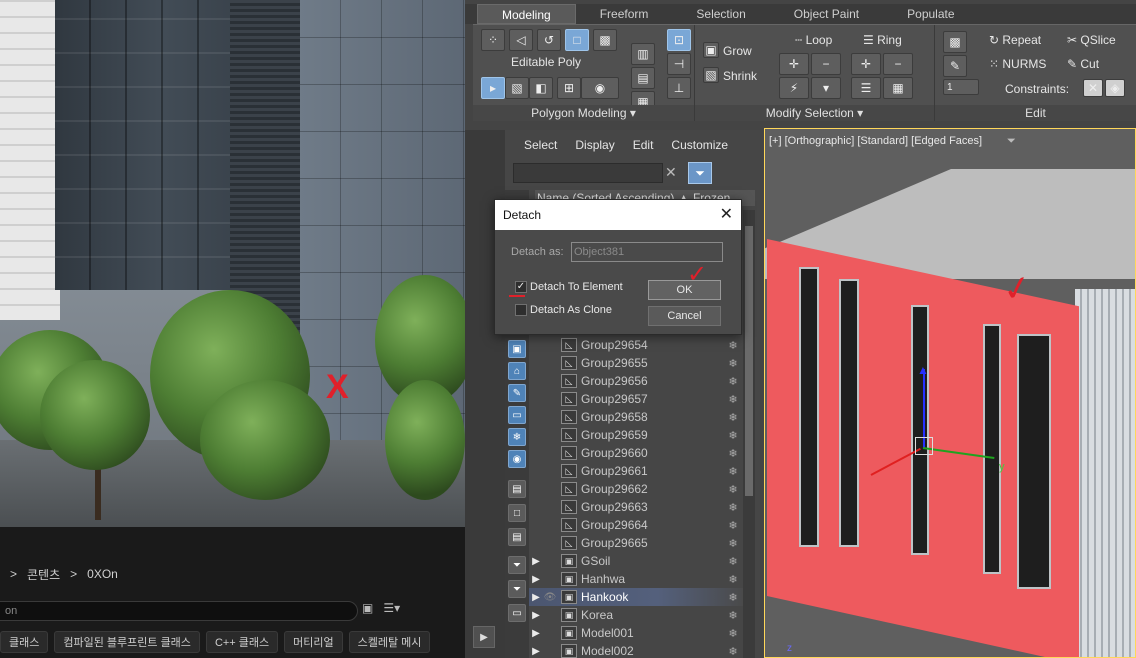  What do you see at coordinates (930, 14) in the screenshot?
I see `tab-populate: Populate` at bounding box center [930, 14].